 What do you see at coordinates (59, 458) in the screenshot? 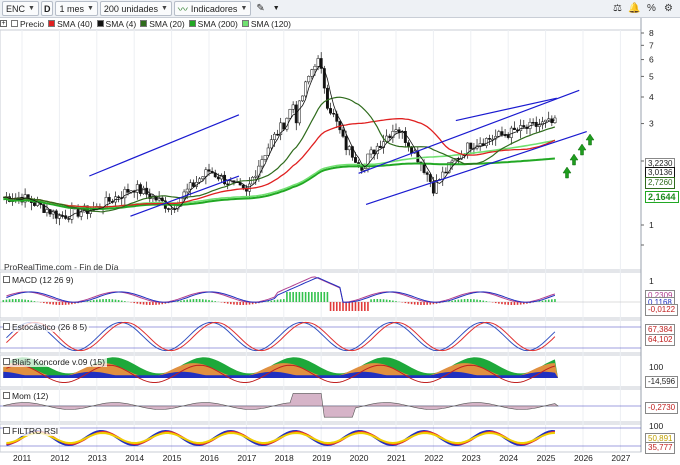
I see `time-axis-label: 2012` at bounding box center [59, 458].